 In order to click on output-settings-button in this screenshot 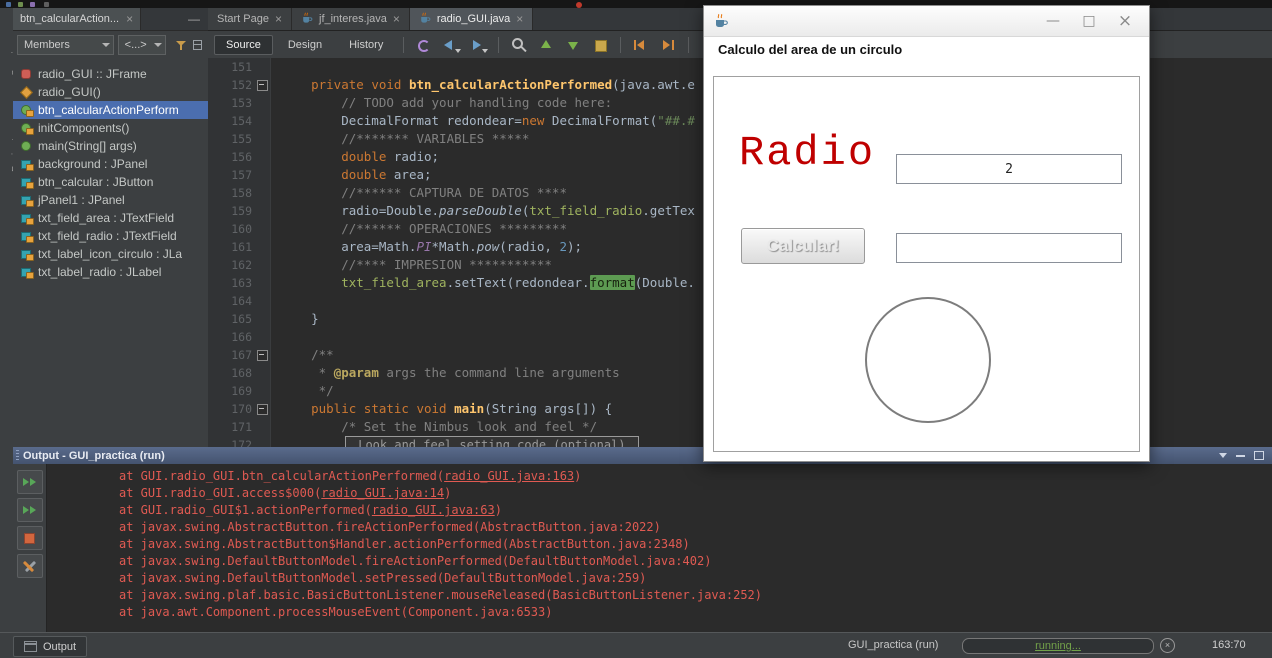, I will do `click(29, 566)`.